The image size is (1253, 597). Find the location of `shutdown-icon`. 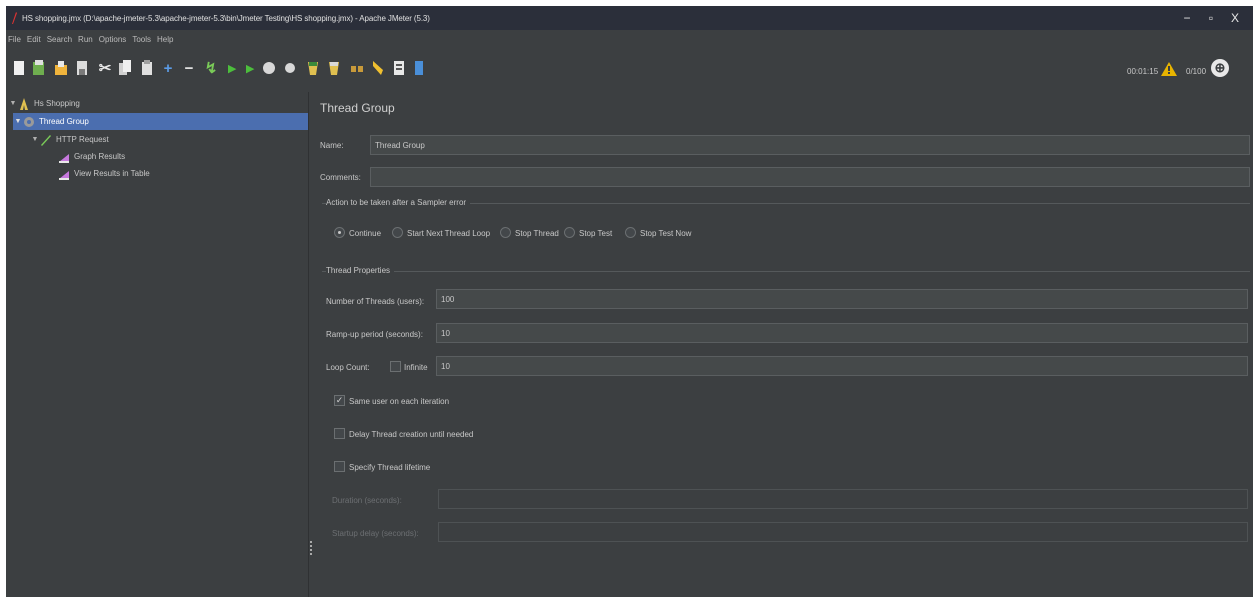

shutdown-icon is located at coordinates (290, 68).